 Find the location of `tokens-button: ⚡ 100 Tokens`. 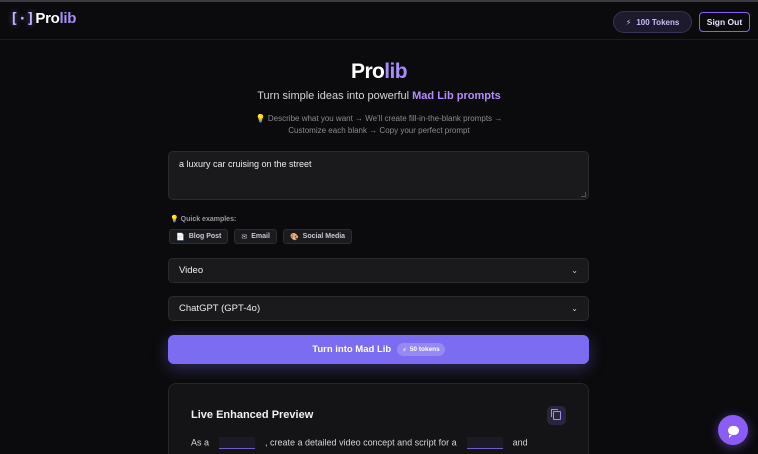

tokens-button: ⚡ 100 Tokens is located at coordinates (652, 22).